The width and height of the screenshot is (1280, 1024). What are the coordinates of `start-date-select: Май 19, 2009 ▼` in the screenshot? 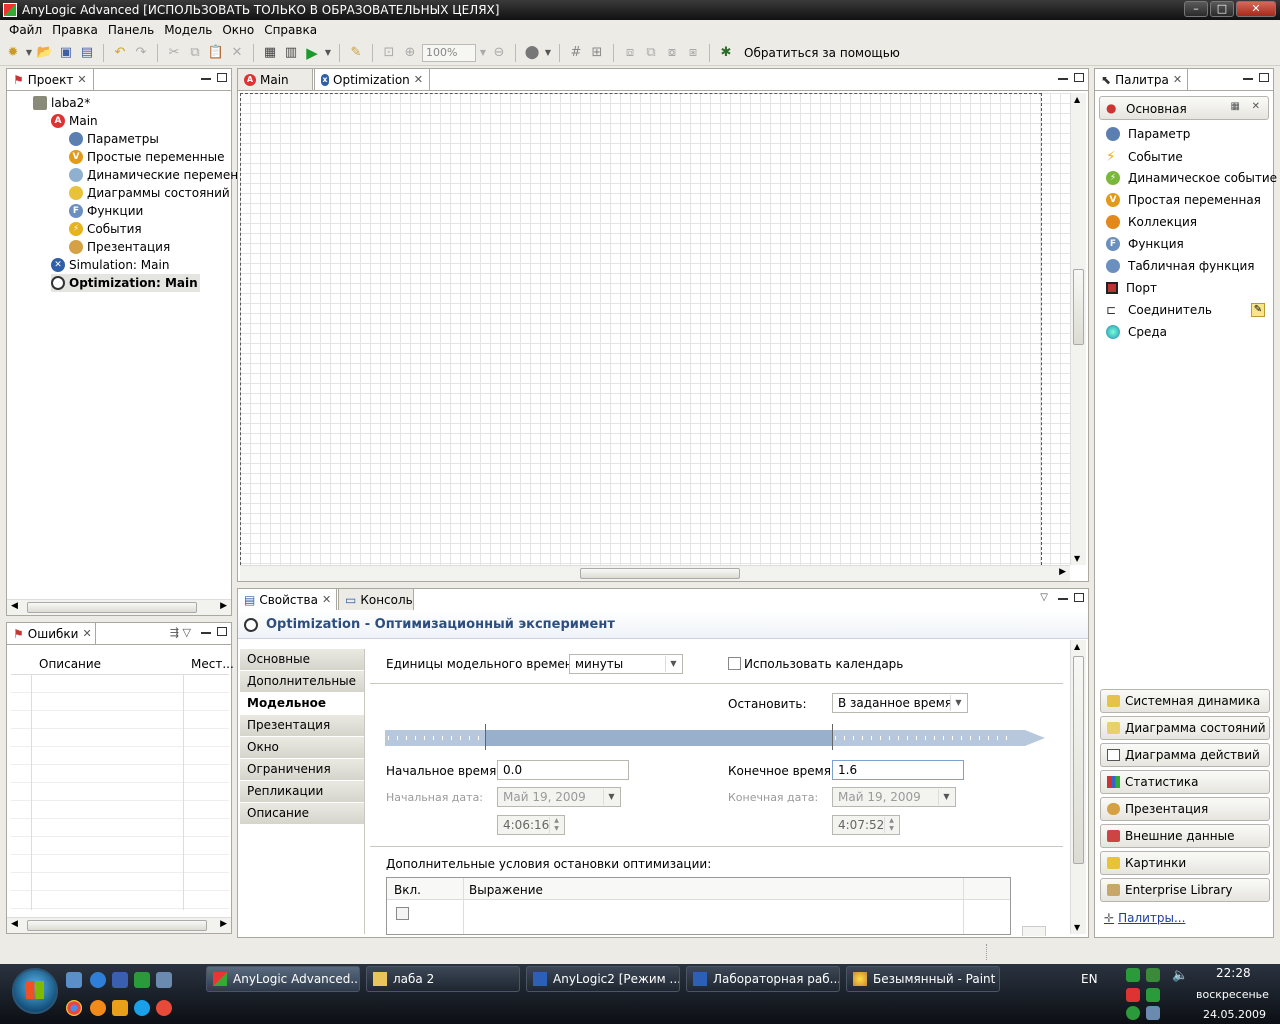 It's located at (559, 797).